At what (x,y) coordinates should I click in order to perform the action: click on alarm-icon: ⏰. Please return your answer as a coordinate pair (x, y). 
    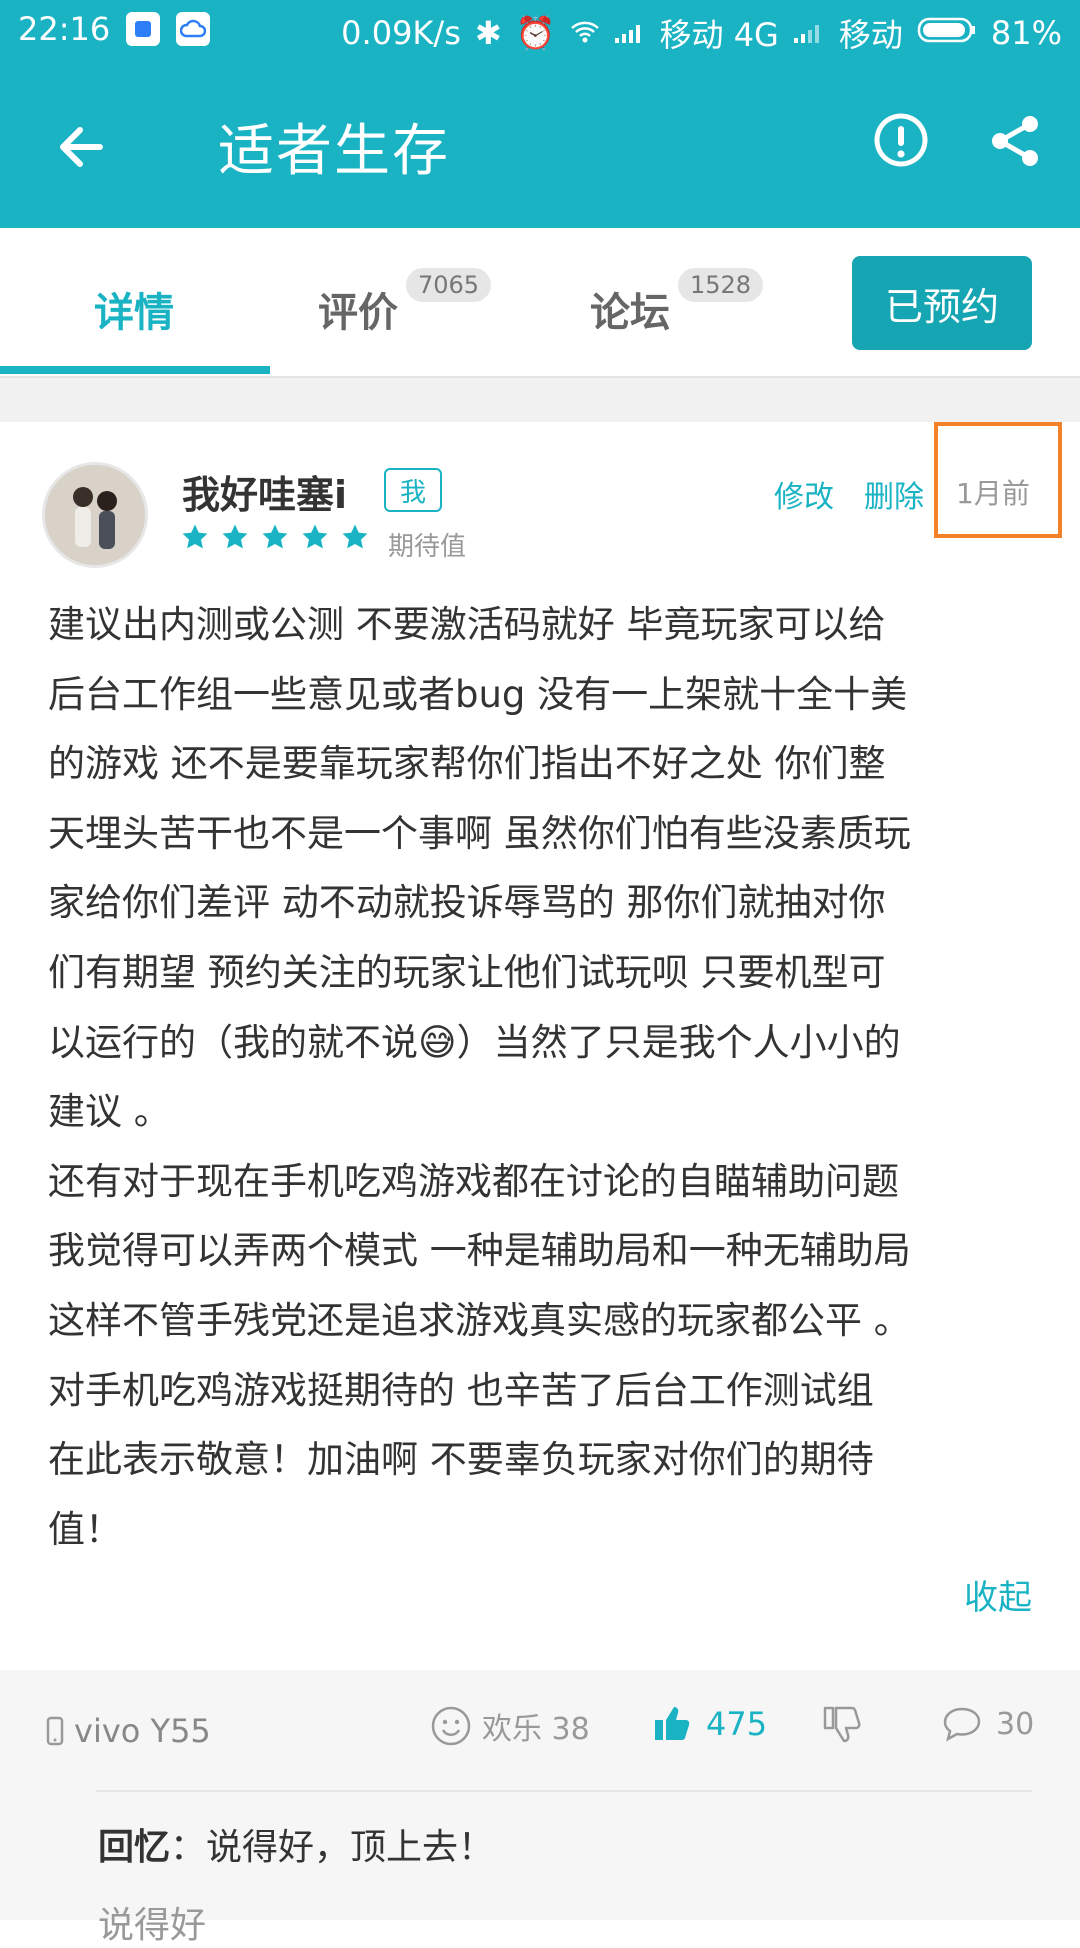
    Looking at the image, I should click on (535, 33).